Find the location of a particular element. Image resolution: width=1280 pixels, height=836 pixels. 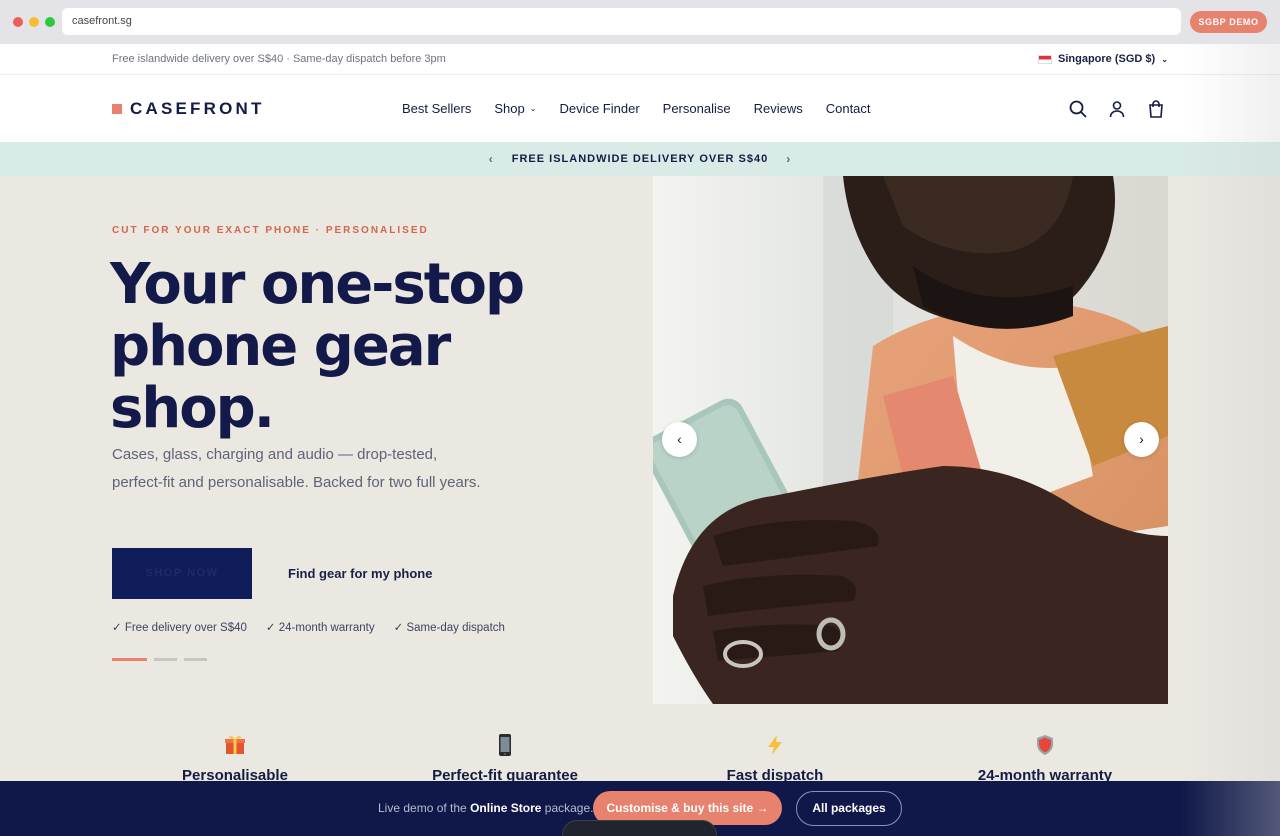

demo-text-suffix: package. is located at coordinates (569, 808).